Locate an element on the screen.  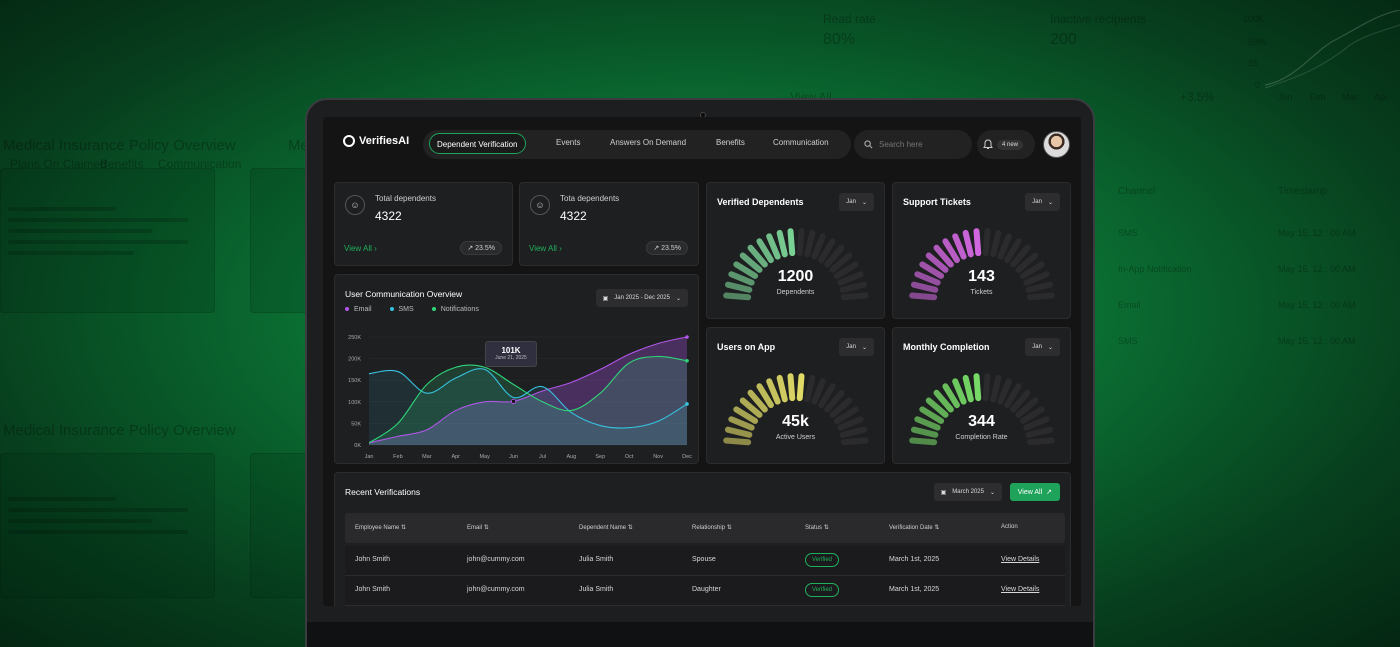
bg-axis-2: 50% is located at coordinates (1257, 42).